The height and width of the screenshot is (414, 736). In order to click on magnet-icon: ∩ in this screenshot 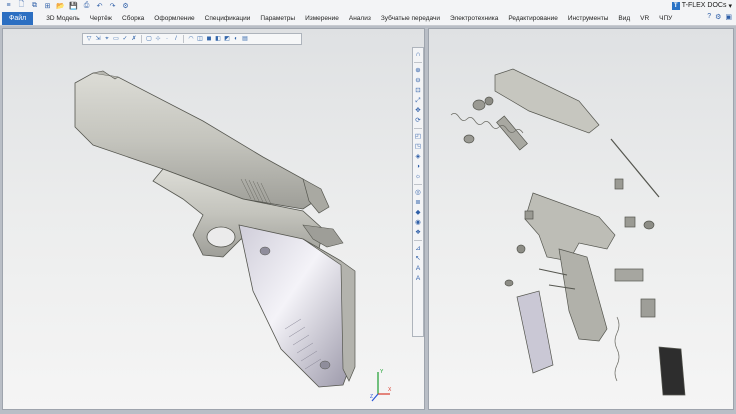, I will do `click(418, 54)`.